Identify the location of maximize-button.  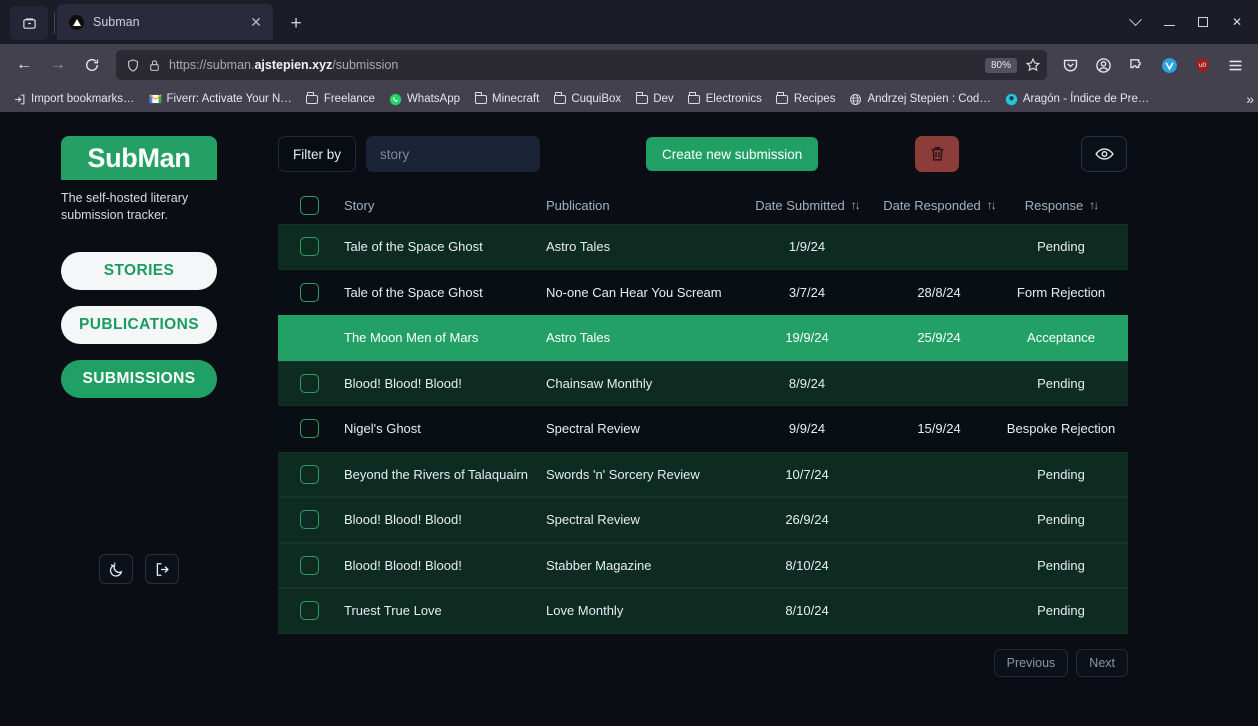
(1203, 22).